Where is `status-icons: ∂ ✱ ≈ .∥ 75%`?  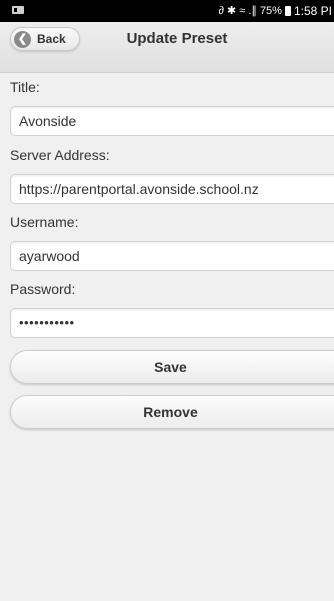
status-icons: ∂ ✱ ≈ .∥ 75% is located at coordinates (250, 11).